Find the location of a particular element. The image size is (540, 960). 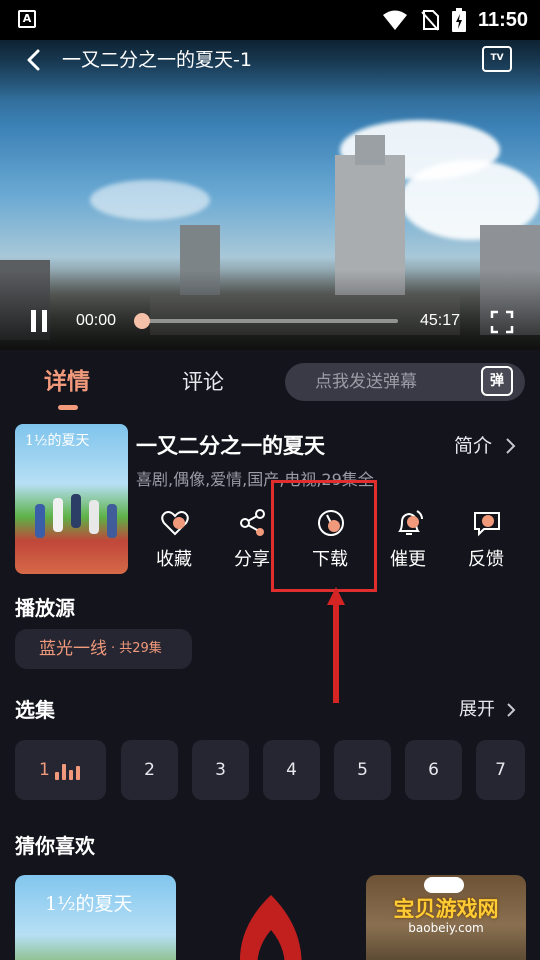

recommend-card is located at coordinates (271, 917).